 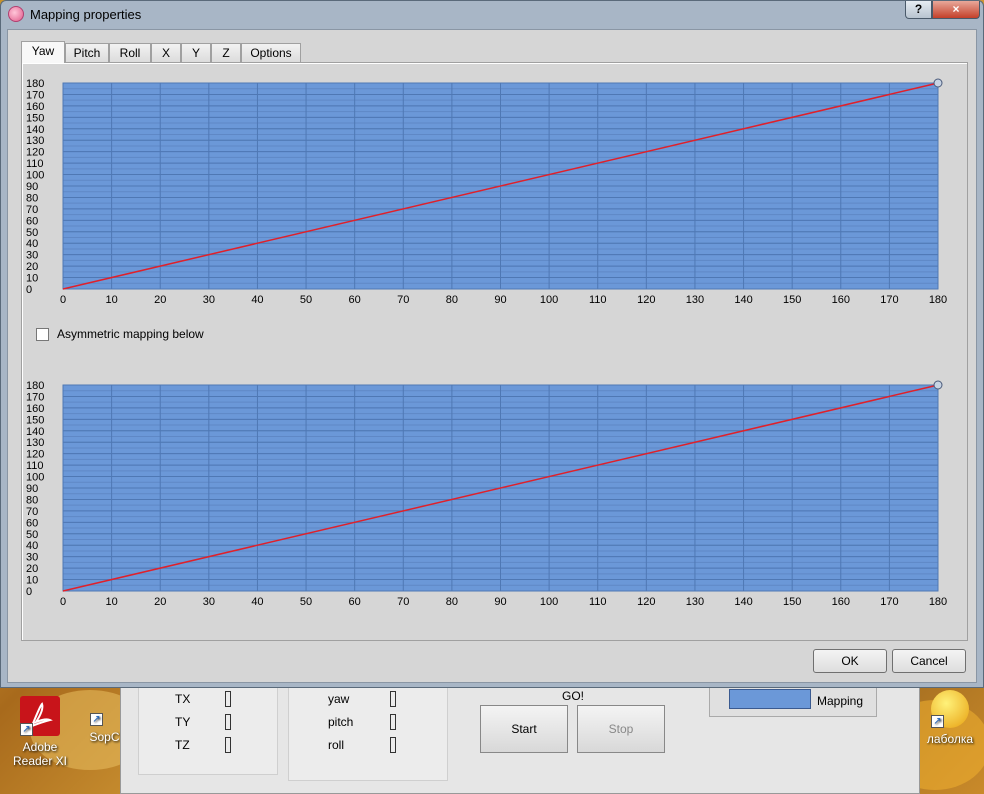 I want to click on x-tick-label: 140, so click(x=743, y=602).